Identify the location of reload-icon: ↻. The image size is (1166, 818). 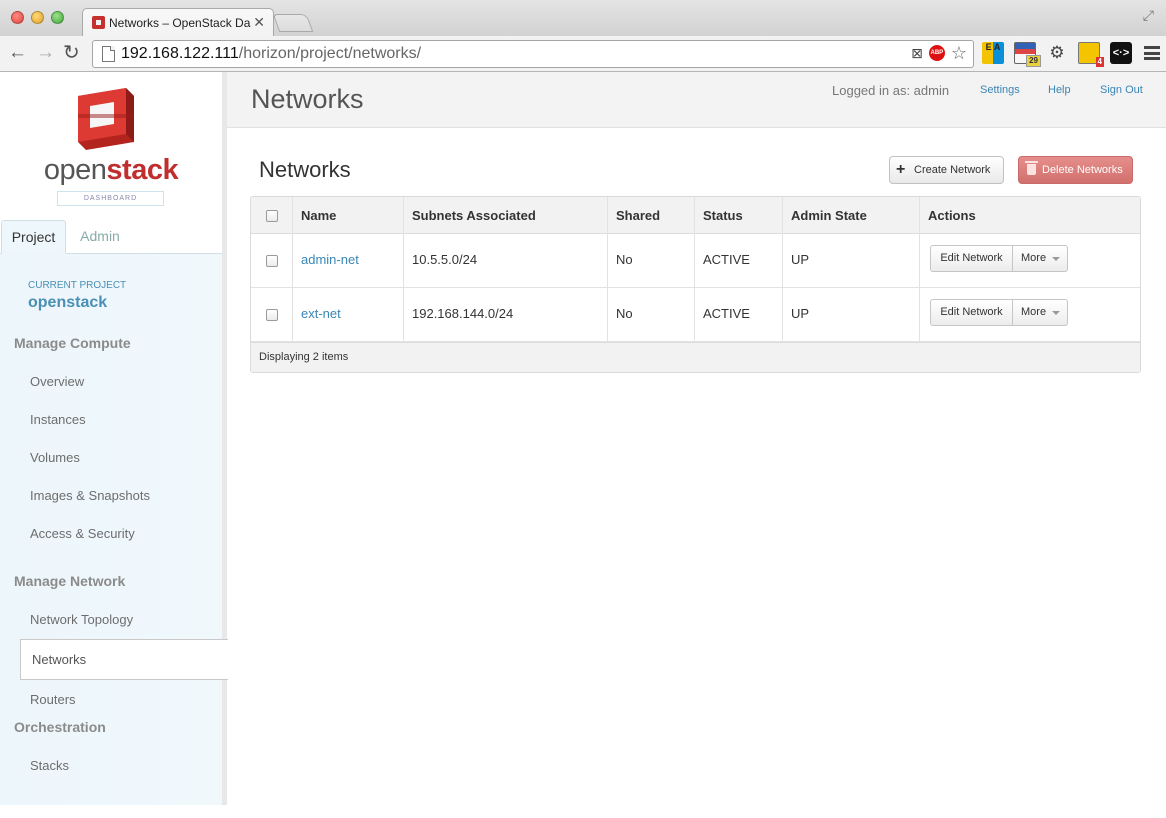
(71, 53).